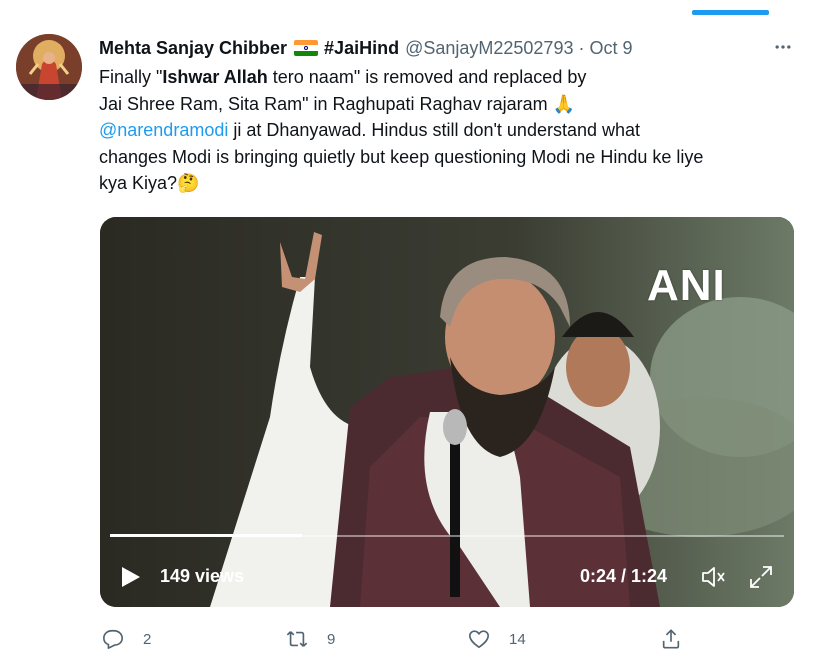 This screenshot has height=665, width=819. I want to click on tweet-date: Oct 9, so click(610, 48).